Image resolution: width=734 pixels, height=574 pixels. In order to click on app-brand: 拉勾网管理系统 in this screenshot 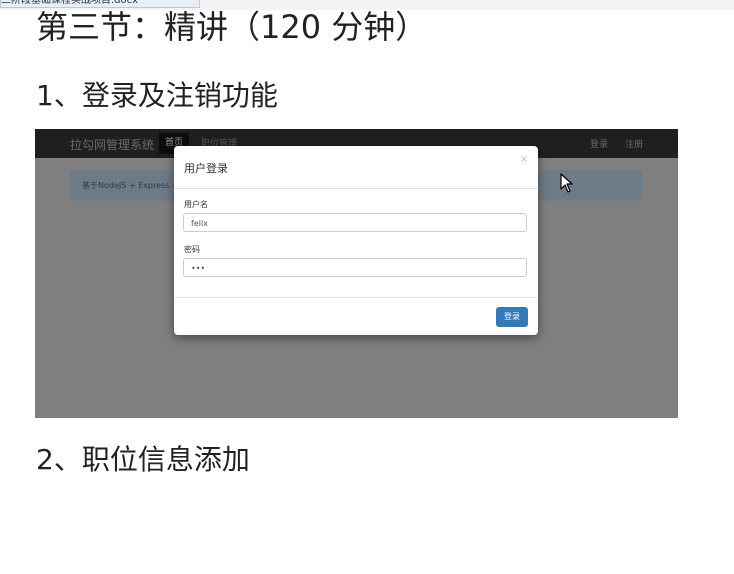, I will do `click(112, 144)`.